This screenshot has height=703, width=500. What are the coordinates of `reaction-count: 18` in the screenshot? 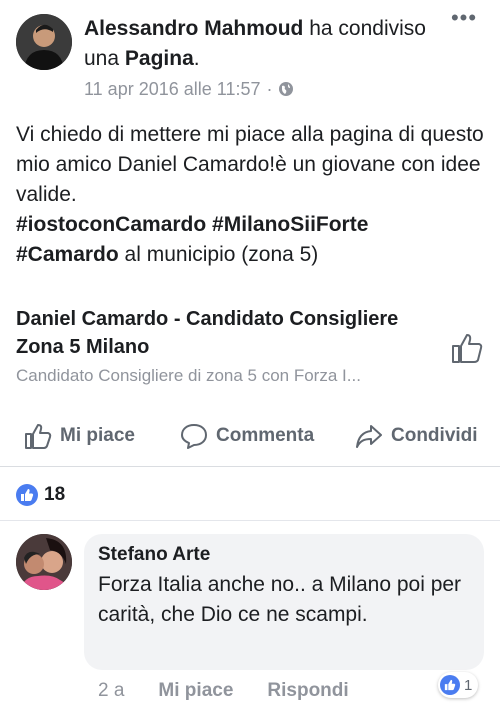 It's located at (55, 494).